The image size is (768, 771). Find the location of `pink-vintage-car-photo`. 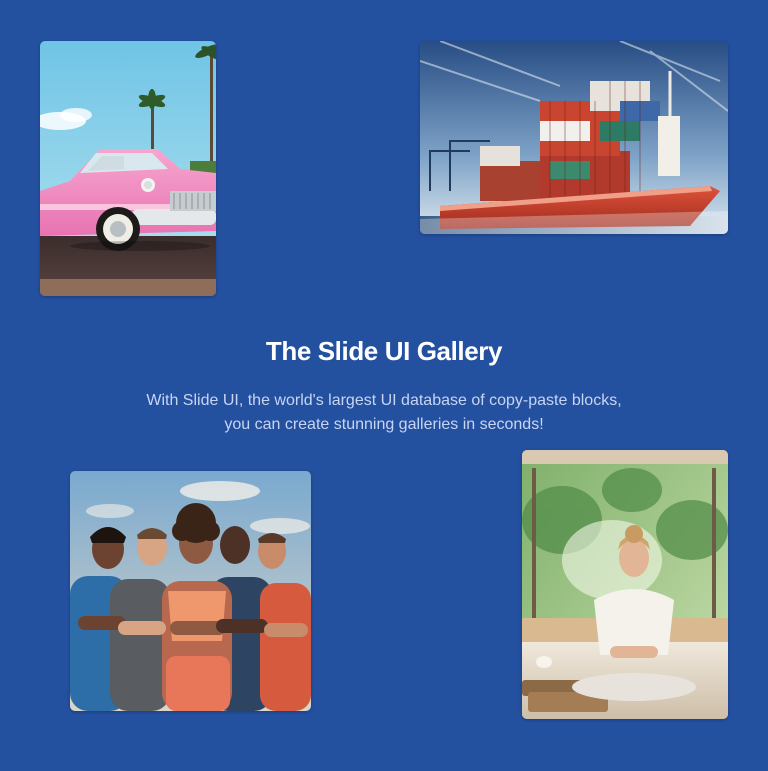

pink-vintage-car-photo is located at coordinates (128, 168).